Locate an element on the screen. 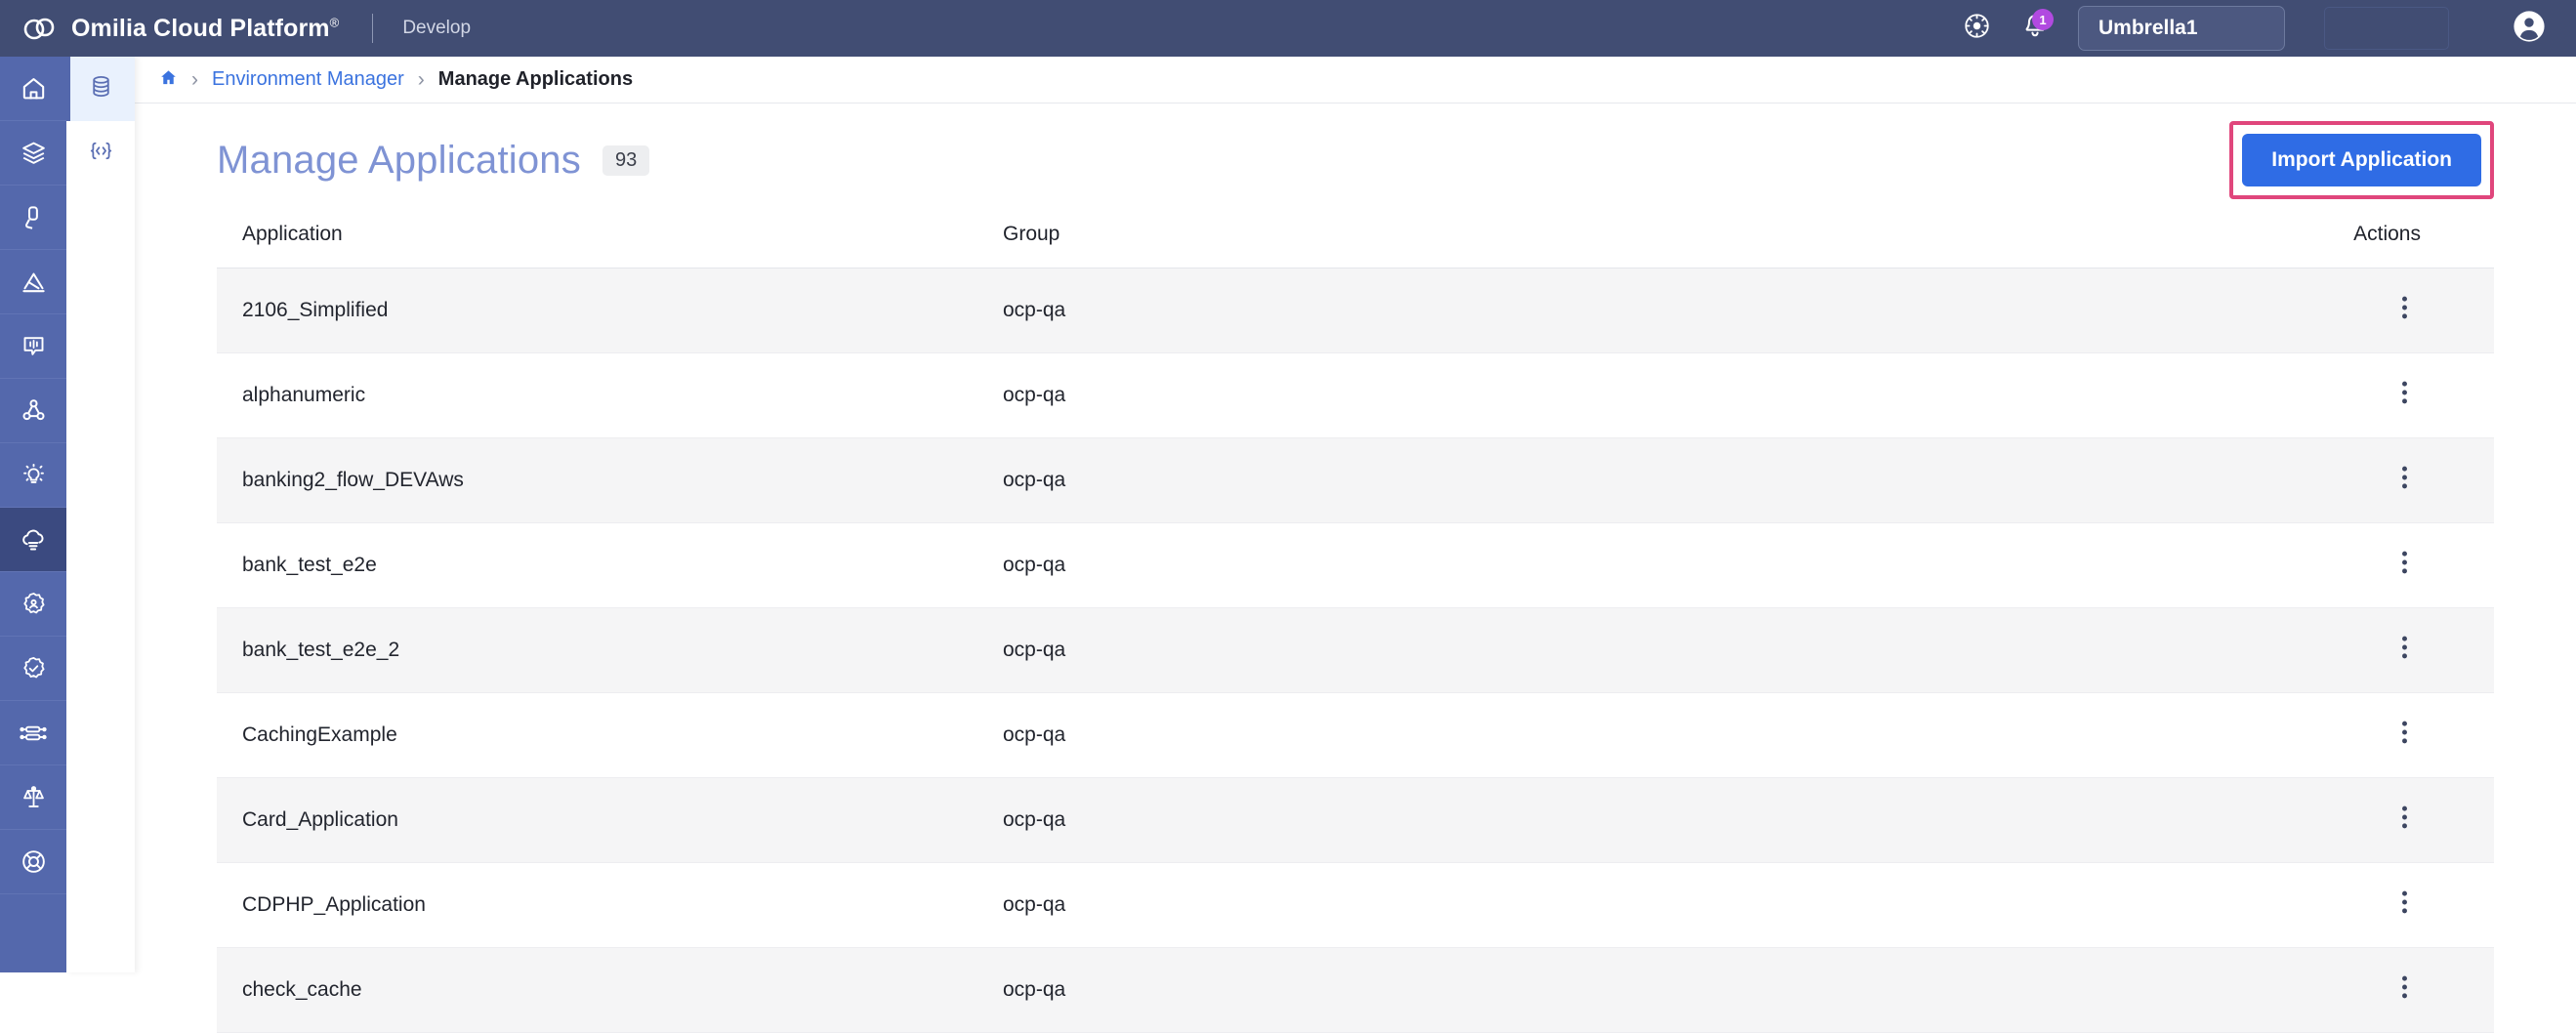  sidebar-item-layers is located at coordinates (33, 154).